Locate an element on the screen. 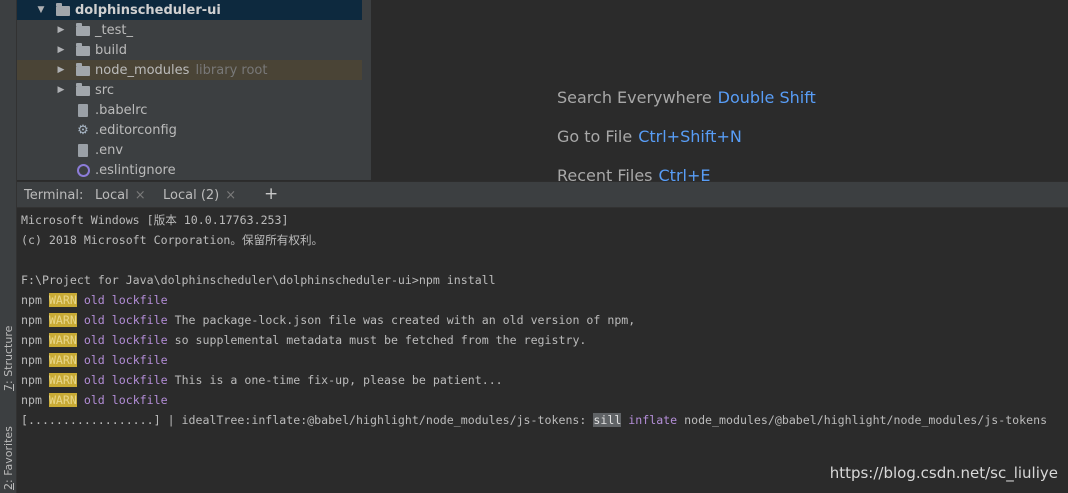  tree-item-node-modules: ▶ node_modules library root is located at coordinates (189, 70).